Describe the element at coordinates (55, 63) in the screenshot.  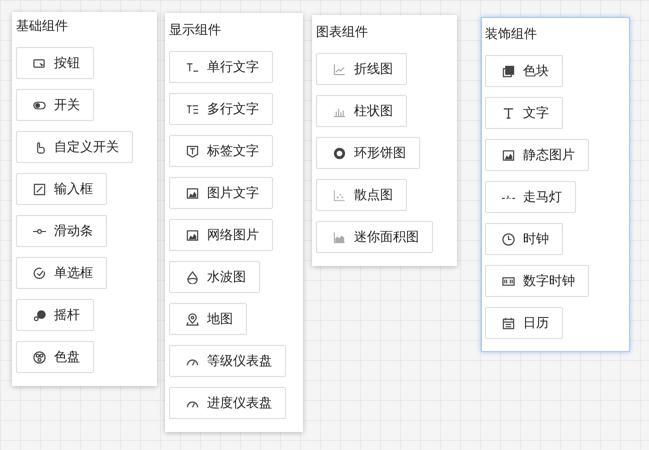
I see `component-button: 按钮` at that location.